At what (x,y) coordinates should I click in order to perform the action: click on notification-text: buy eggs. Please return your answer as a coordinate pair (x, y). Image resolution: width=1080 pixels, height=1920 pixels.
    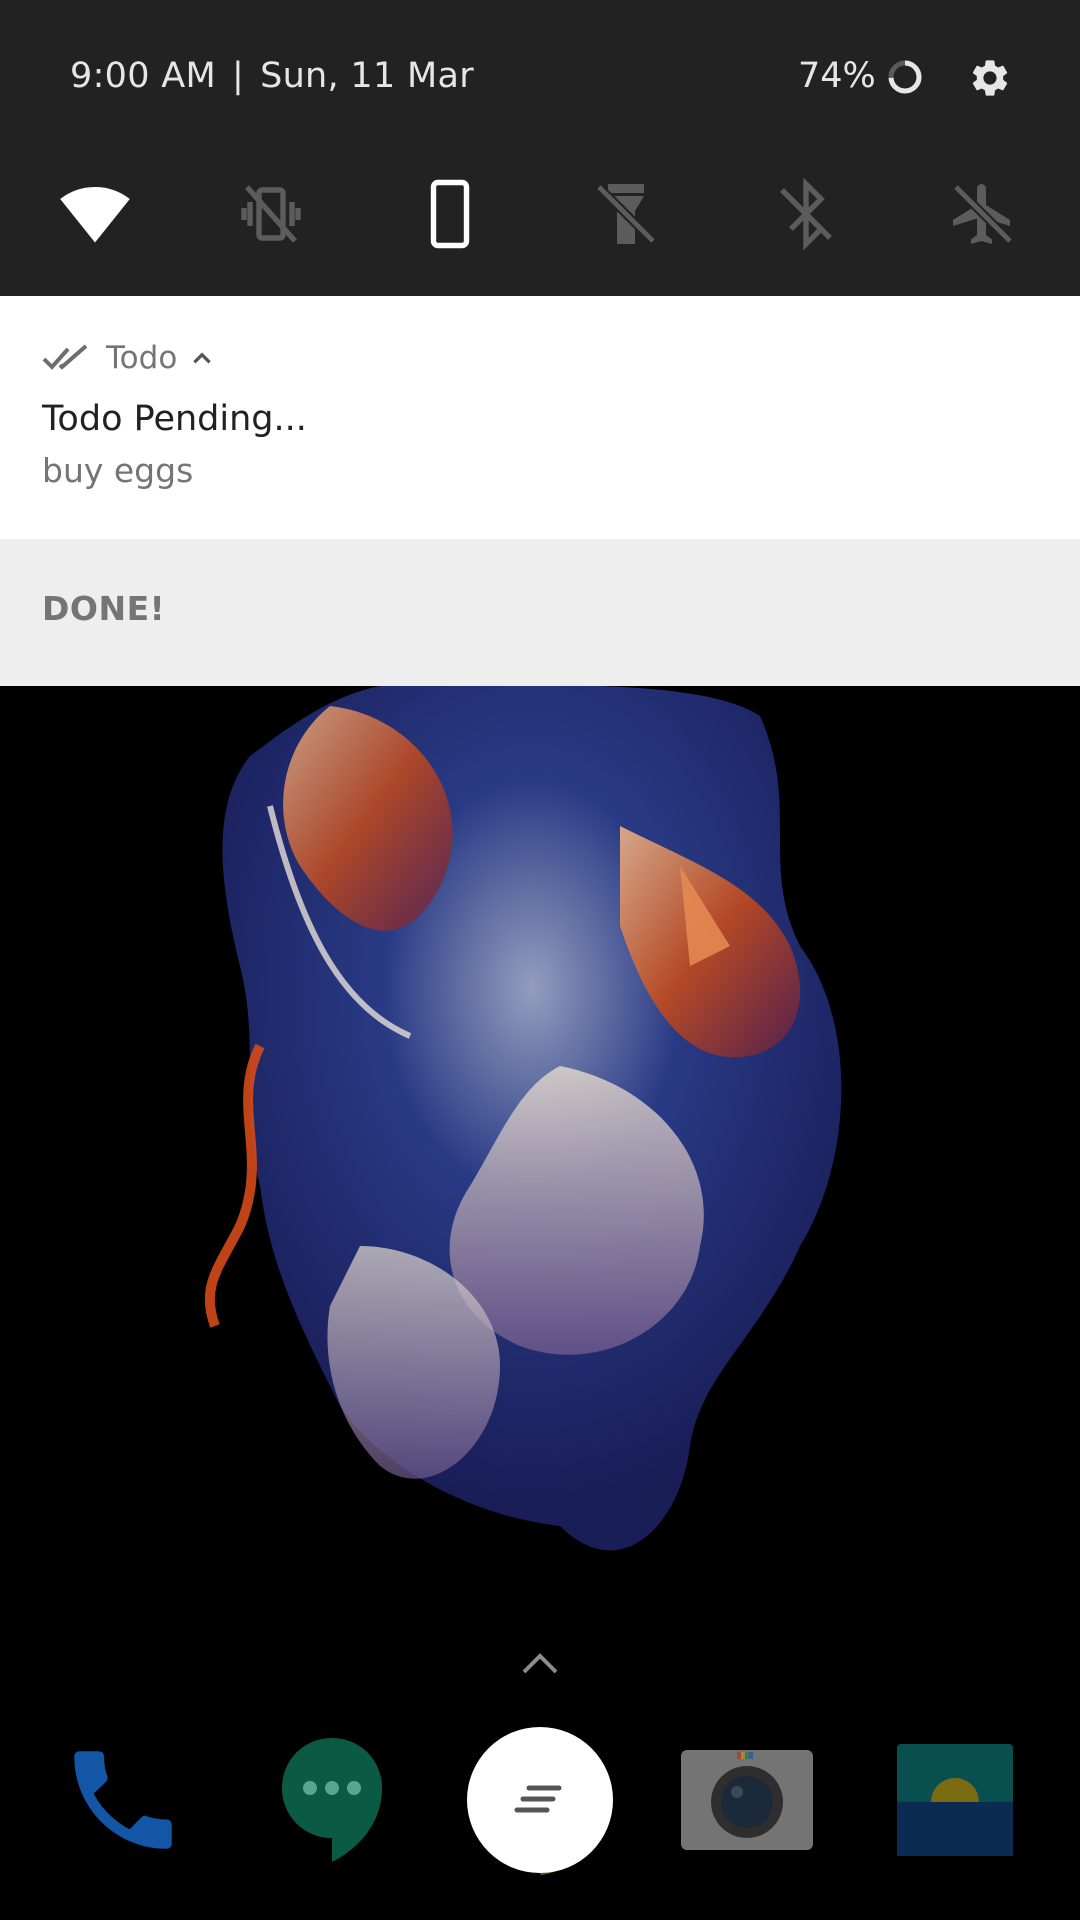
    Looking at the image, I should click on (118, 470).